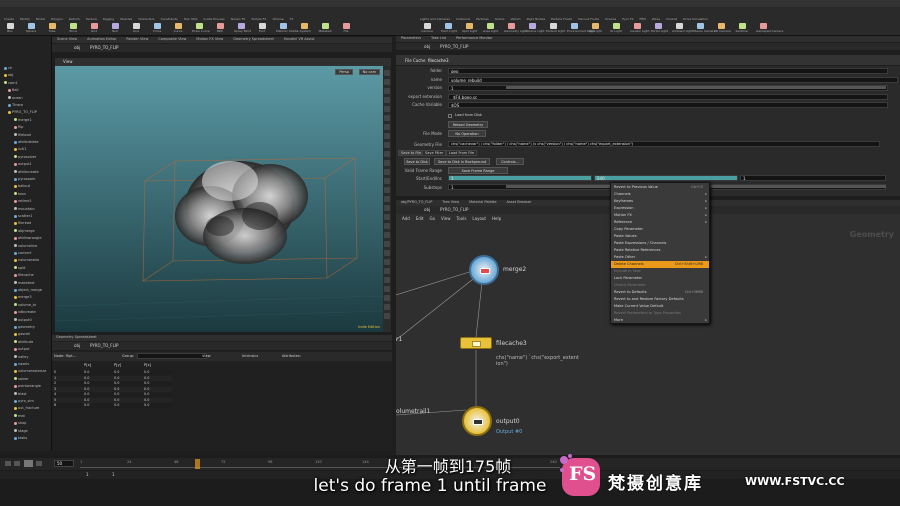 This screenshot has width=900, height=506. I want to click on output0-node, so click(477, 421).